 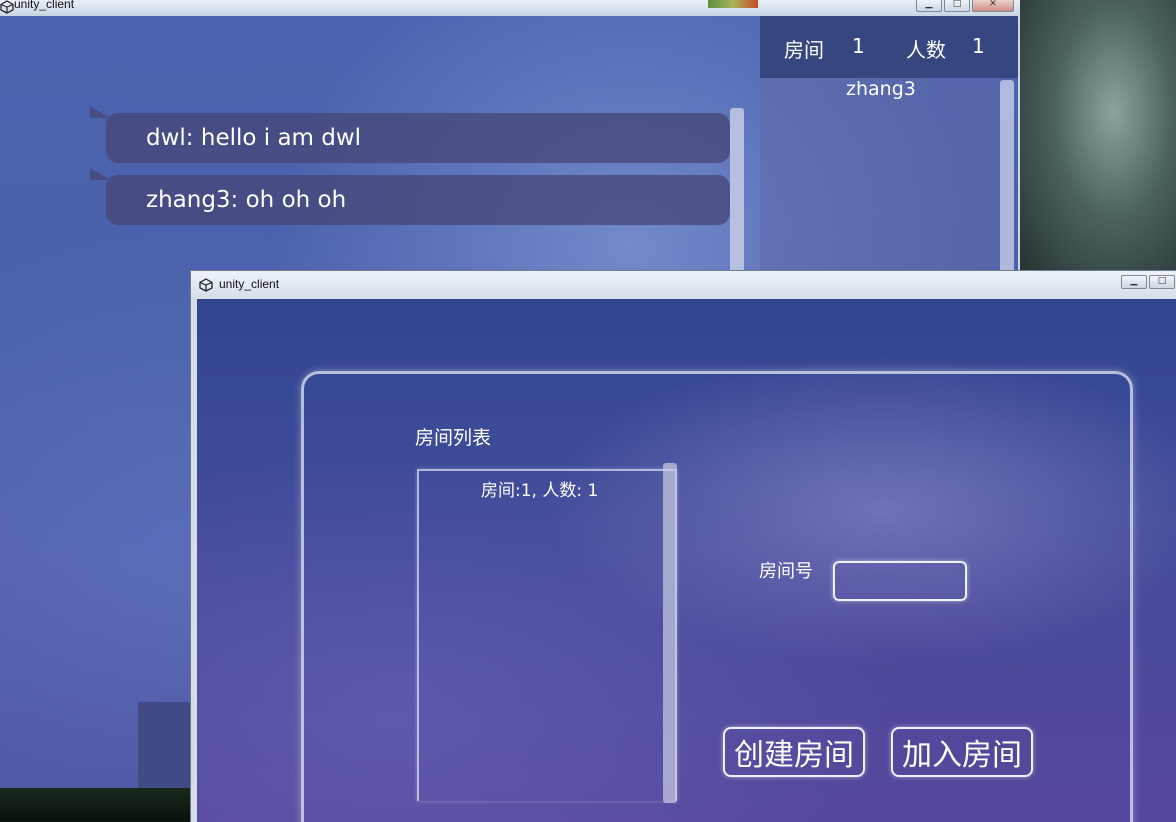 What do you see at coordinates (993, 6) in the screenshot?
I see `back-close-button: ✕` at bounding box center [993, 6].